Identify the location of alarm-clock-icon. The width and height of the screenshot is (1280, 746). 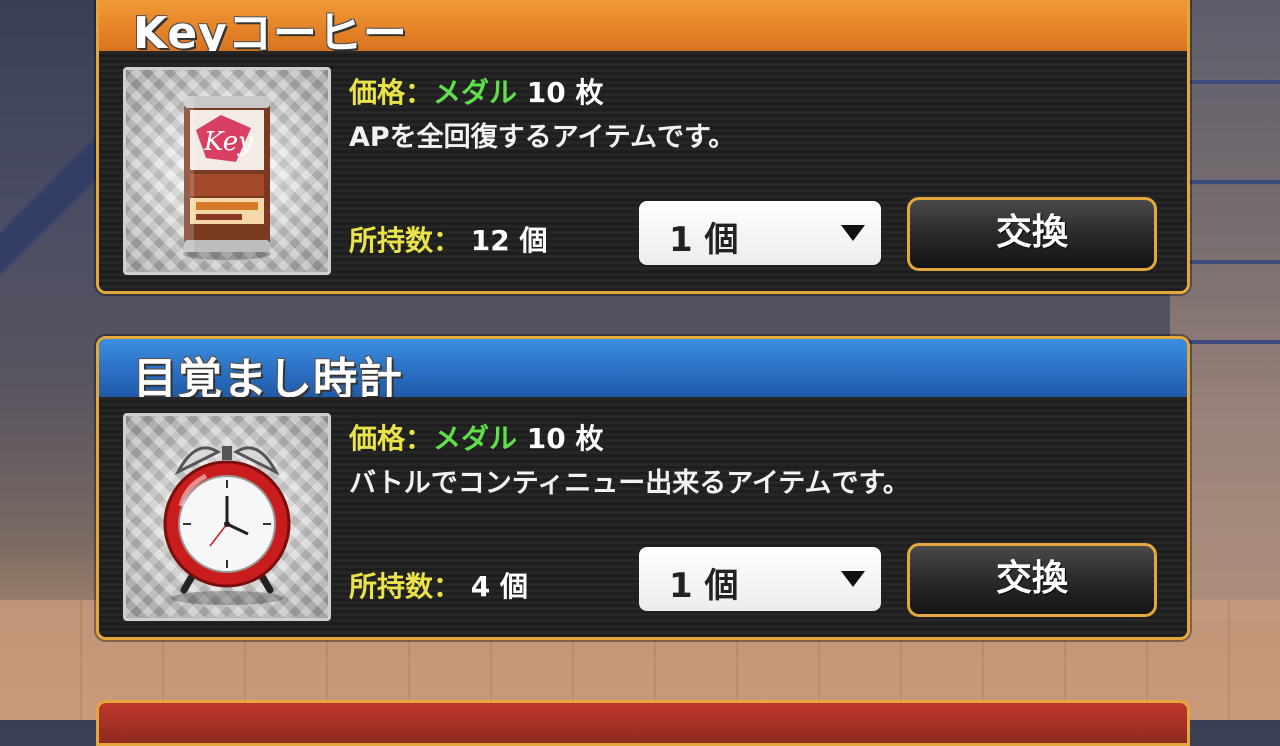
(227, 525).